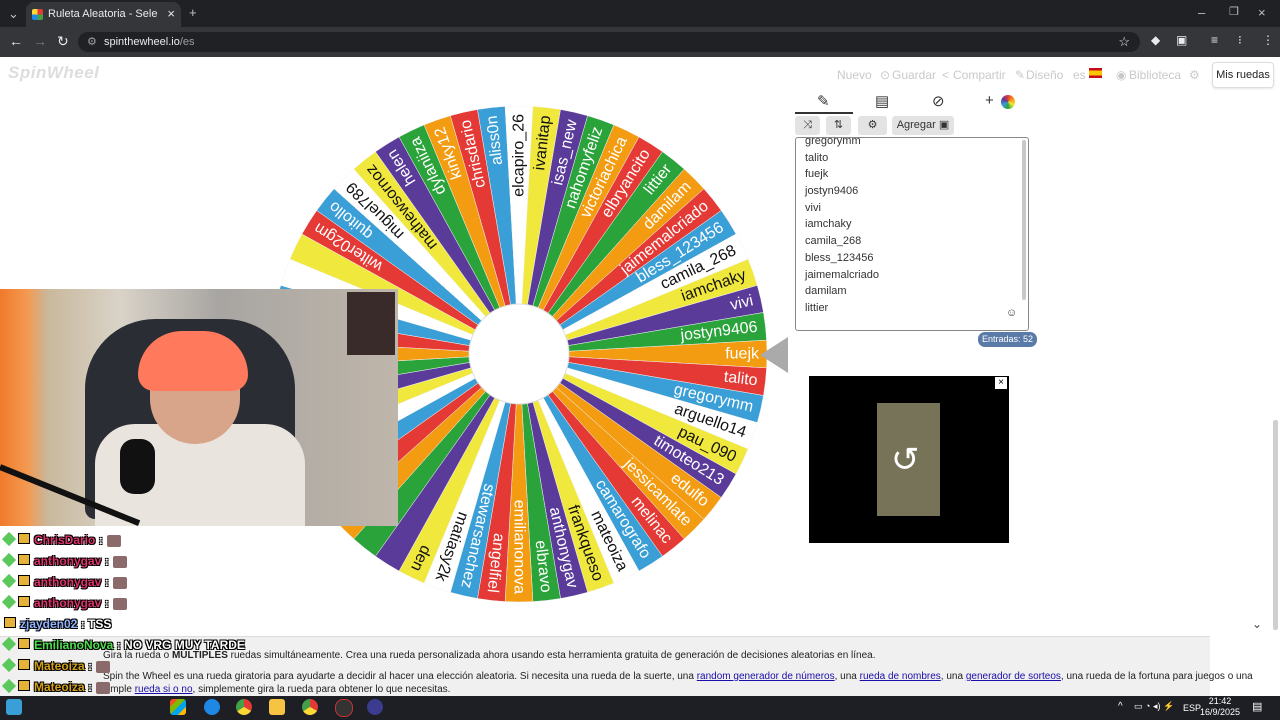 The image size is (1280, 720). I want to click on nav-language: es, so click(1079, 75).